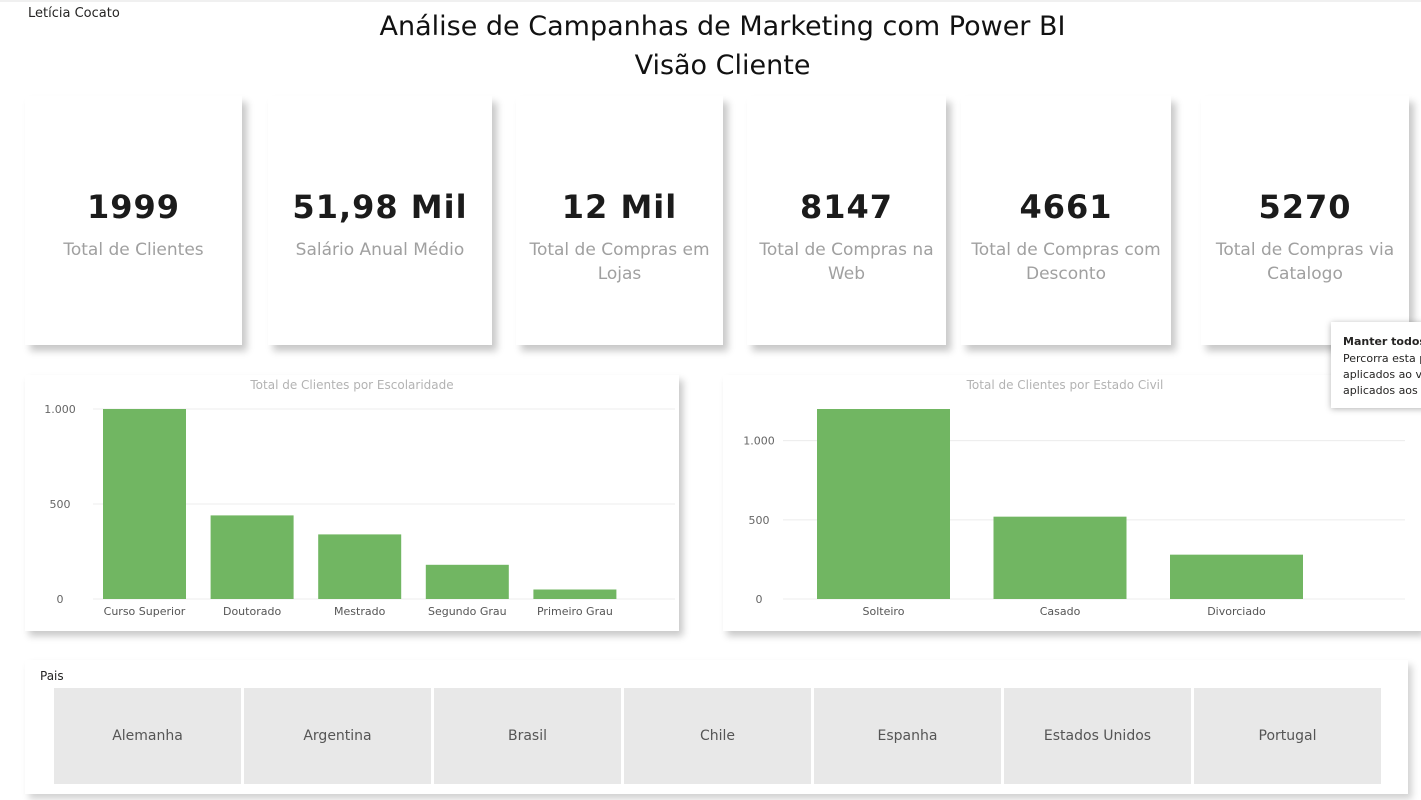 This screenshot has width=1421, height=800. I want to click on kpi-label: Total de Clientes, so click(133, 250).